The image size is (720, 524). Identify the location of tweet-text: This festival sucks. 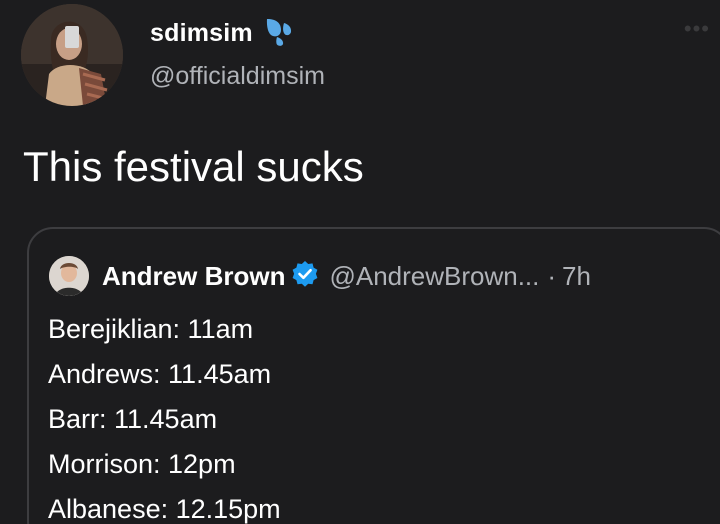
(193, 166).